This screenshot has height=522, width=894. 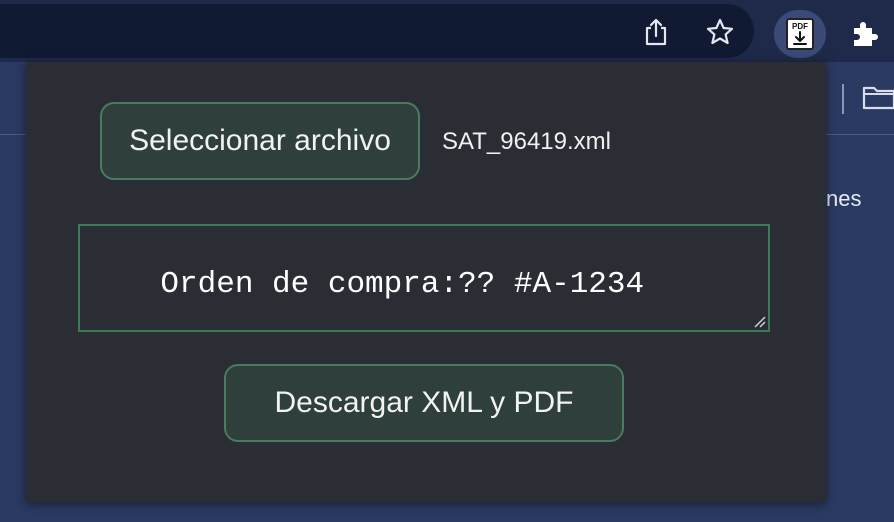 What do you see at coordinates (759, 321) in the screenshot?
I see `resize-grip-icon` at bounding box center [759, 321].